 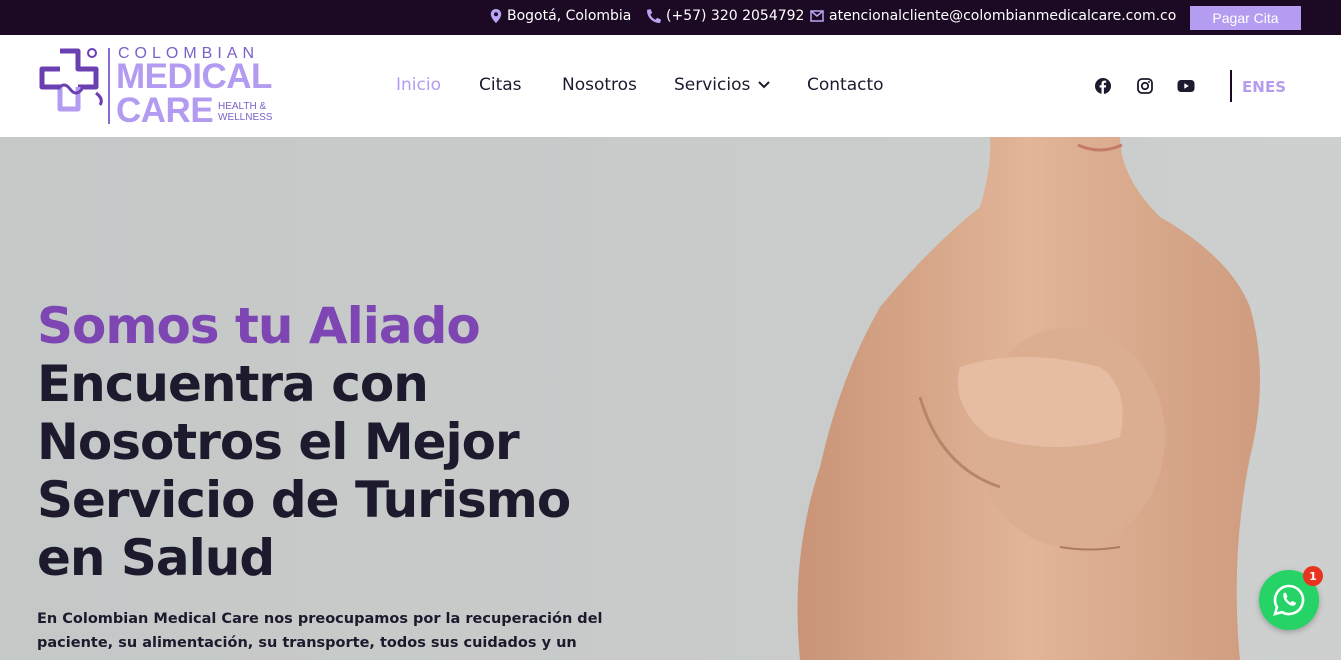 I want to click on facebook-icon, so click(x=1103, y=86).